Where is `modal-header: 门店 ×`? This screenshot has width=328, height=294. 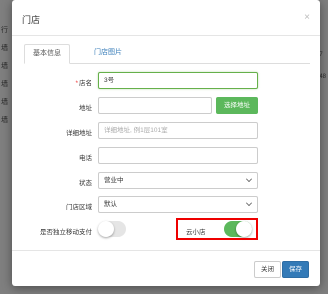
modal-header: 门店 × is located at coordinates (166, 18).